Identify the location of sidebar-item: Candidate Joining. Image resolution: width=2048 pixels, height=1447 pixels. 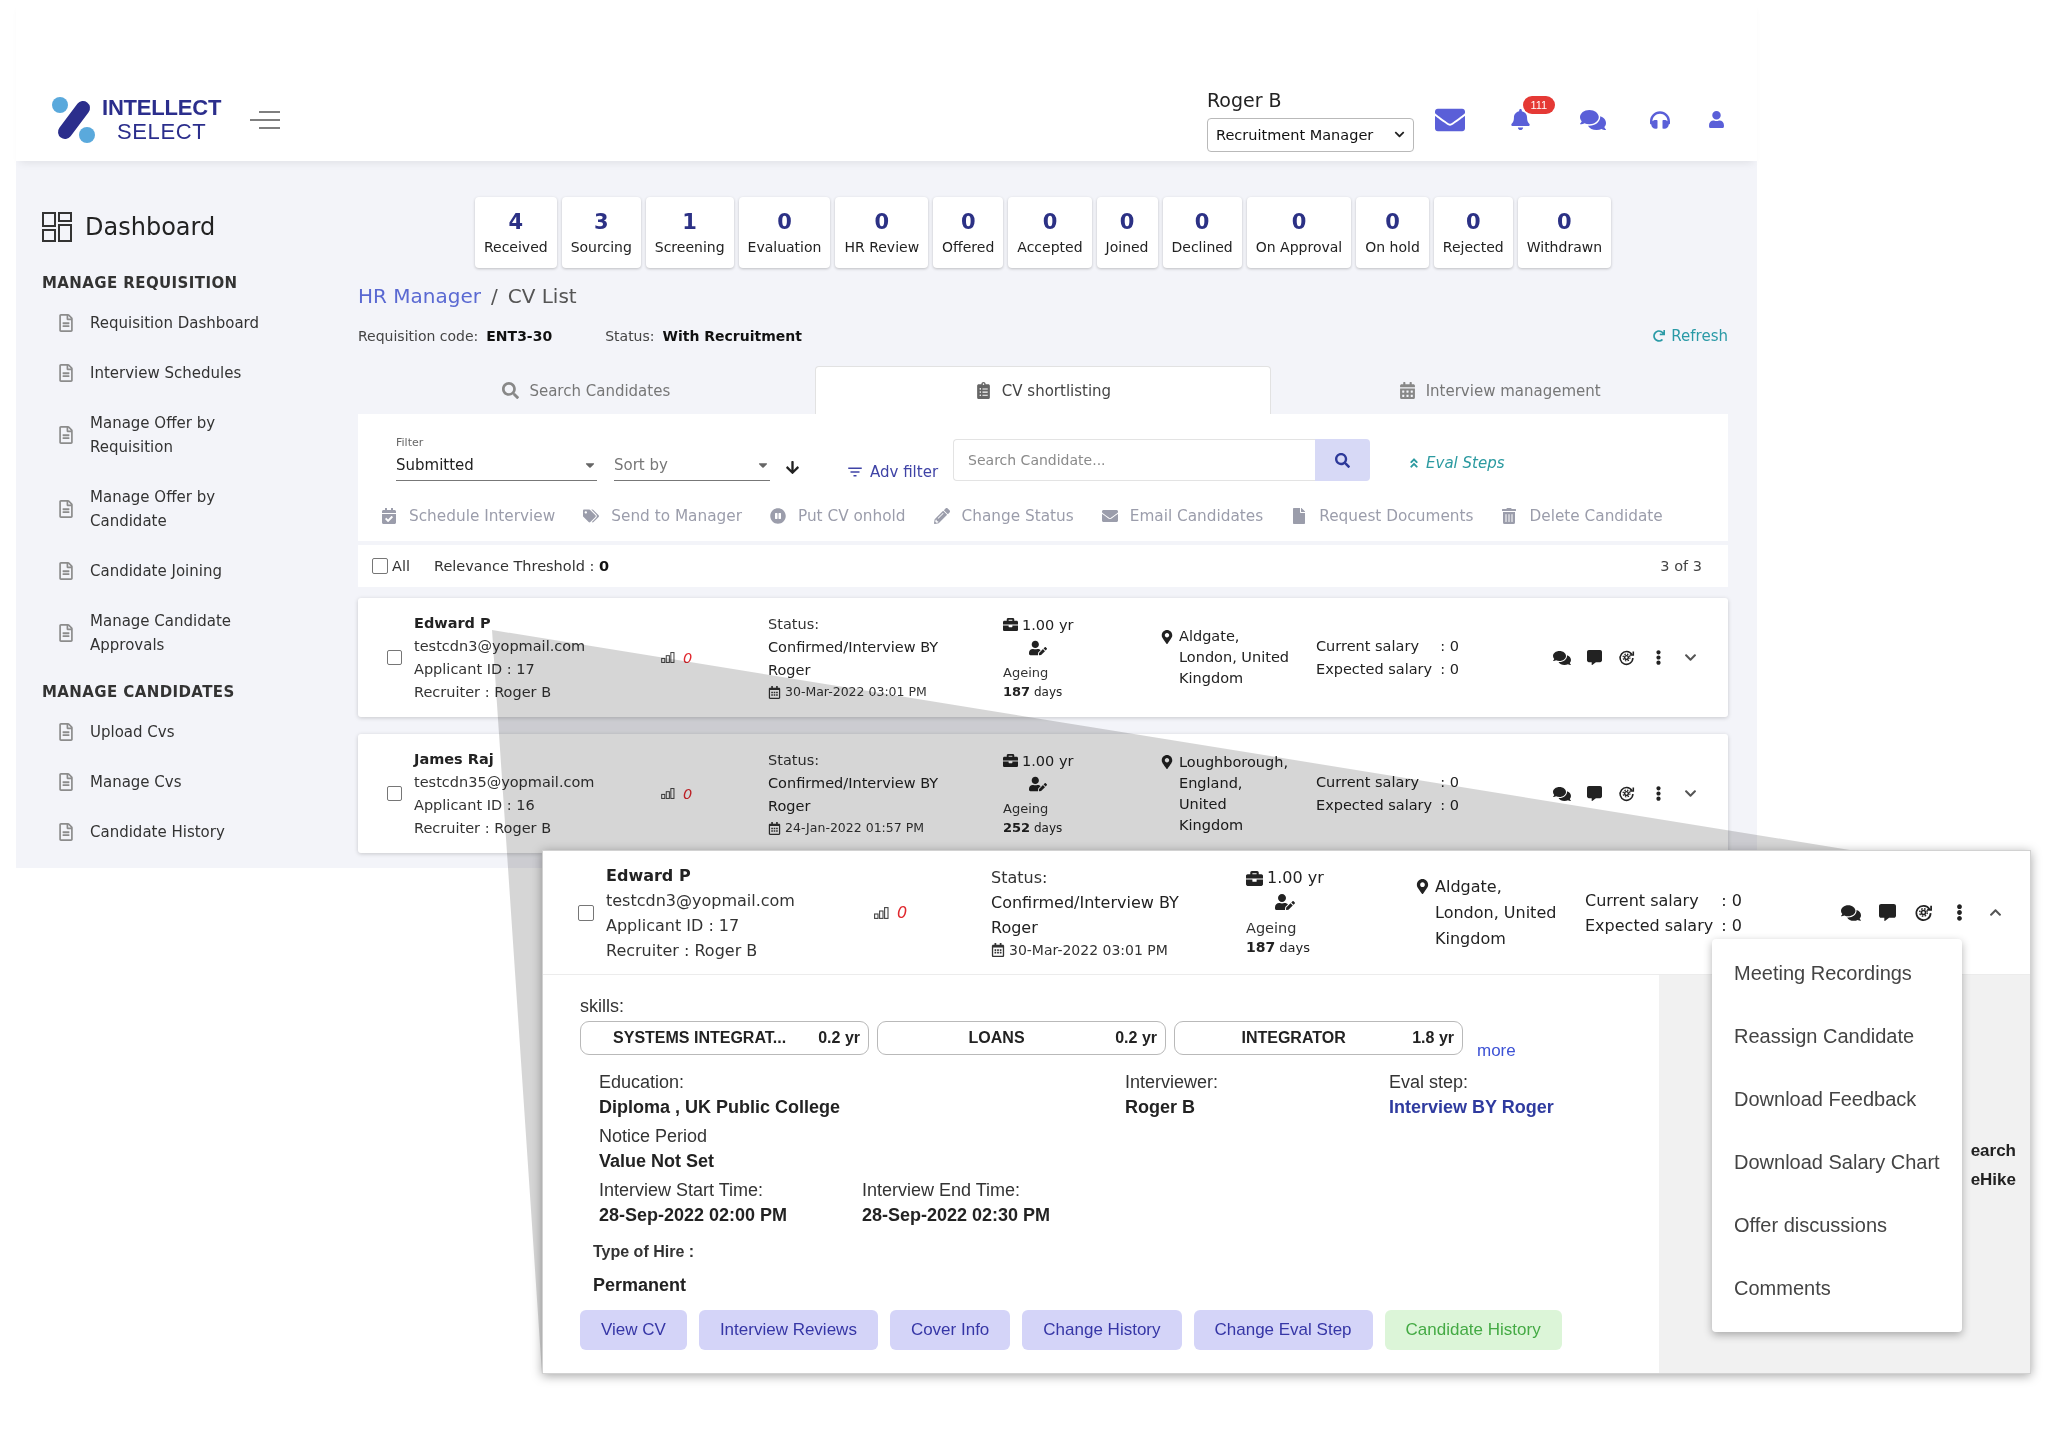
(184, 571).